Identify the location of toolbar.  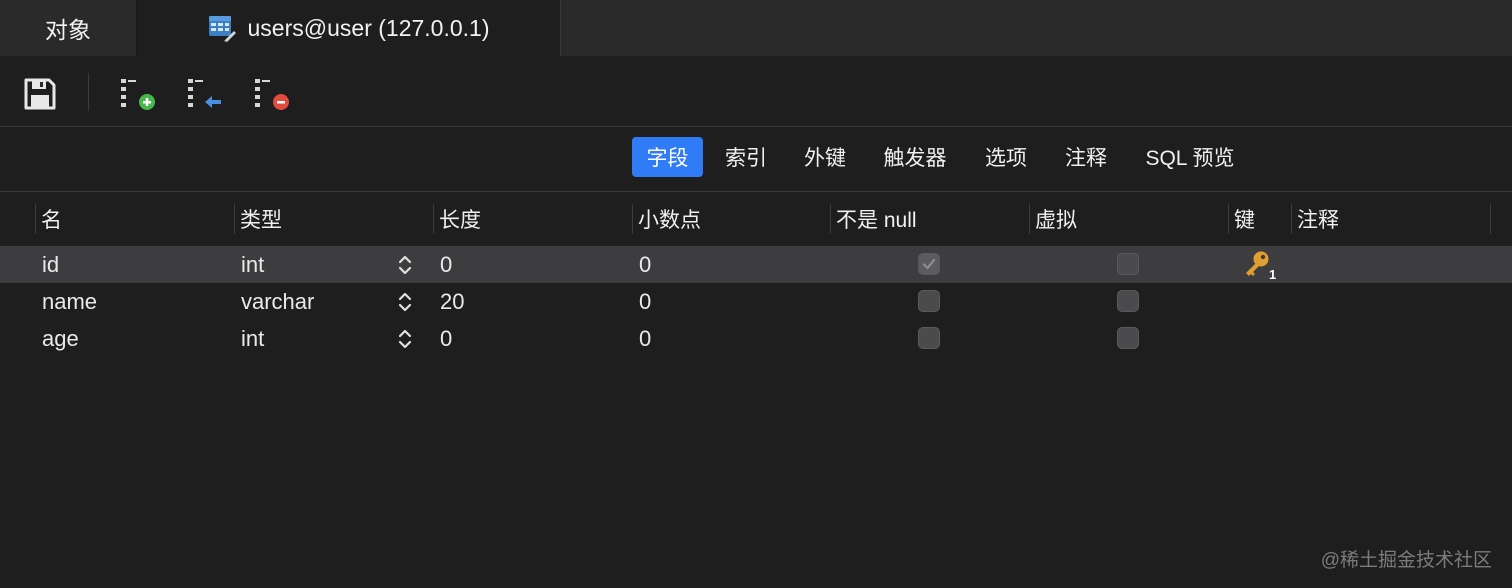
(756, 91).